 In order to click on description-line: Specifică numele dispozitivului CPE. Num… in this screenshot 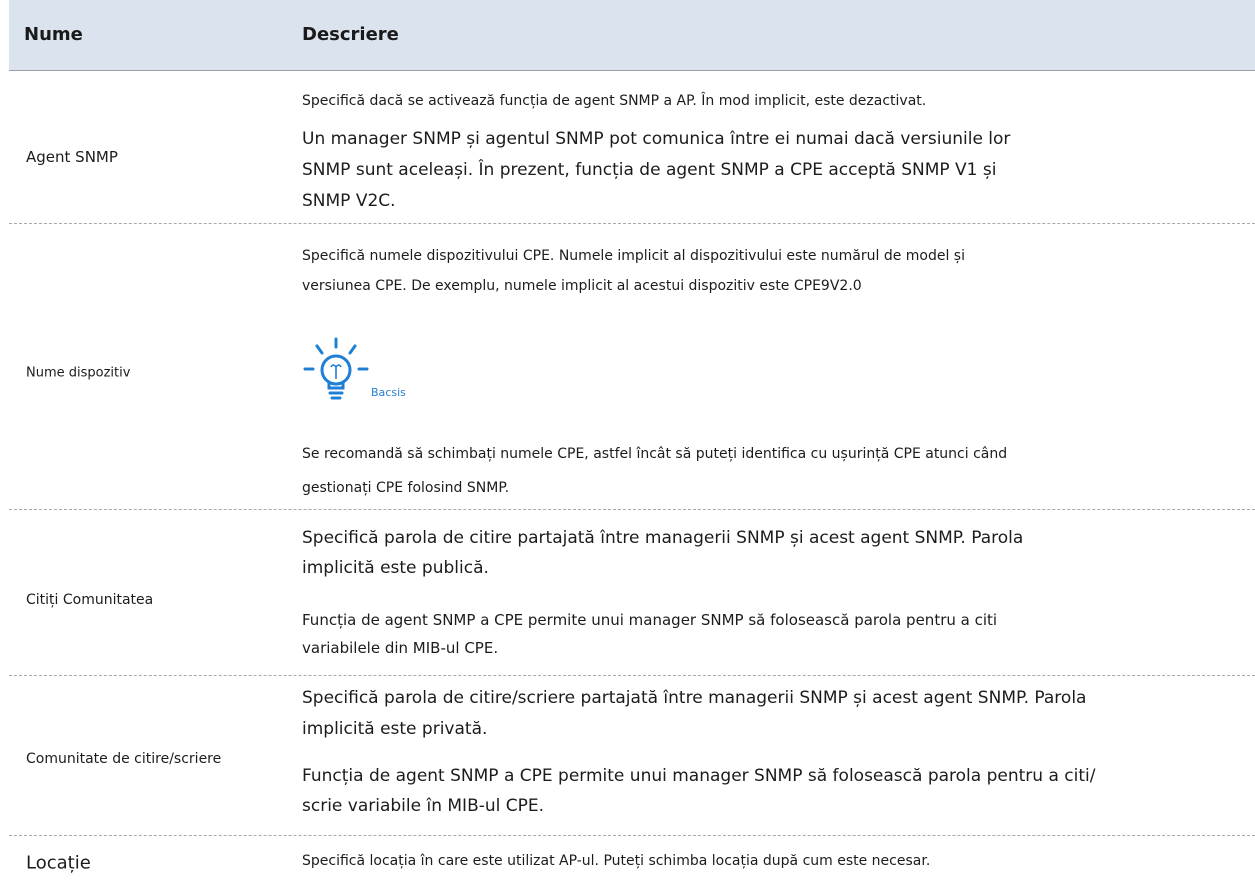, I will do `click(633, 256)`.